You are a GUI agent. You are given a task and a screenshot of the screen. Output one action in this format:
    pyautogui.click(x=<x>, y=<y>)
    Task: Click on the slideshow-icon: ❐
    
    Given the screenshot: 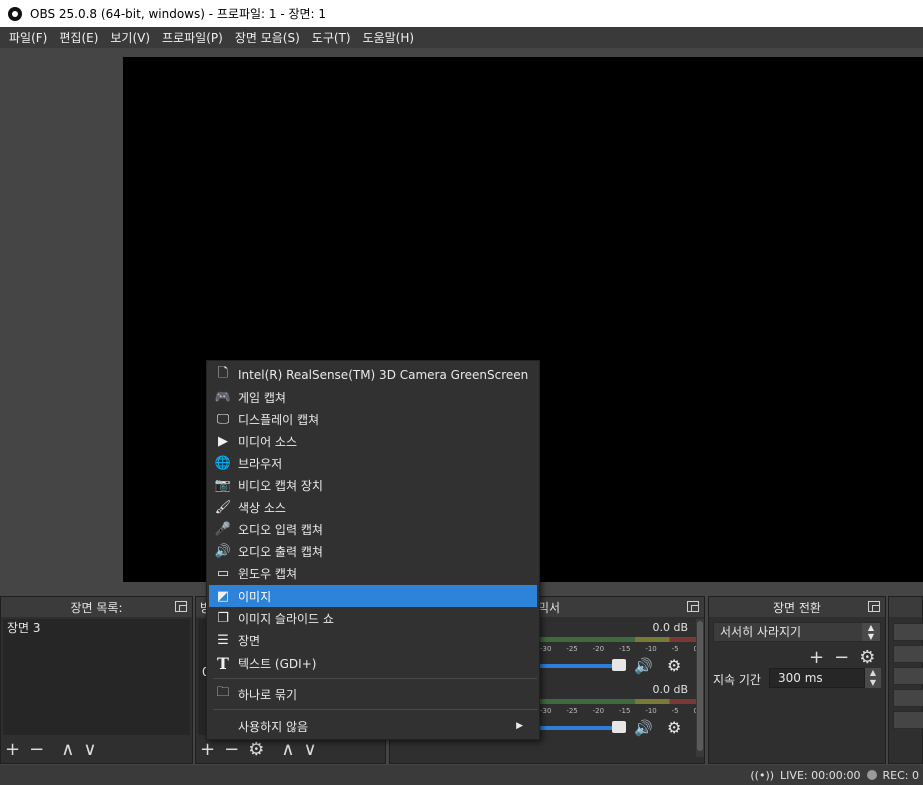 What is the action you would take?
    pyautogui.click(x=223, y=618)
    